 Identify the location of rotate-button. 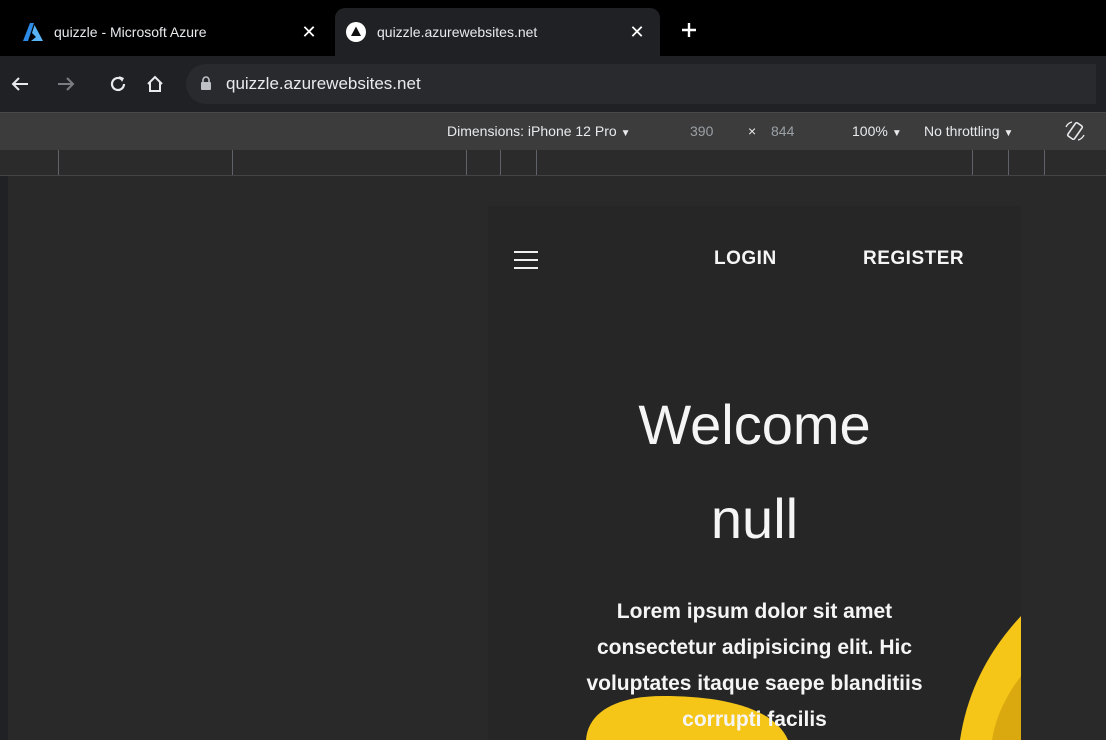
(1075, 132).